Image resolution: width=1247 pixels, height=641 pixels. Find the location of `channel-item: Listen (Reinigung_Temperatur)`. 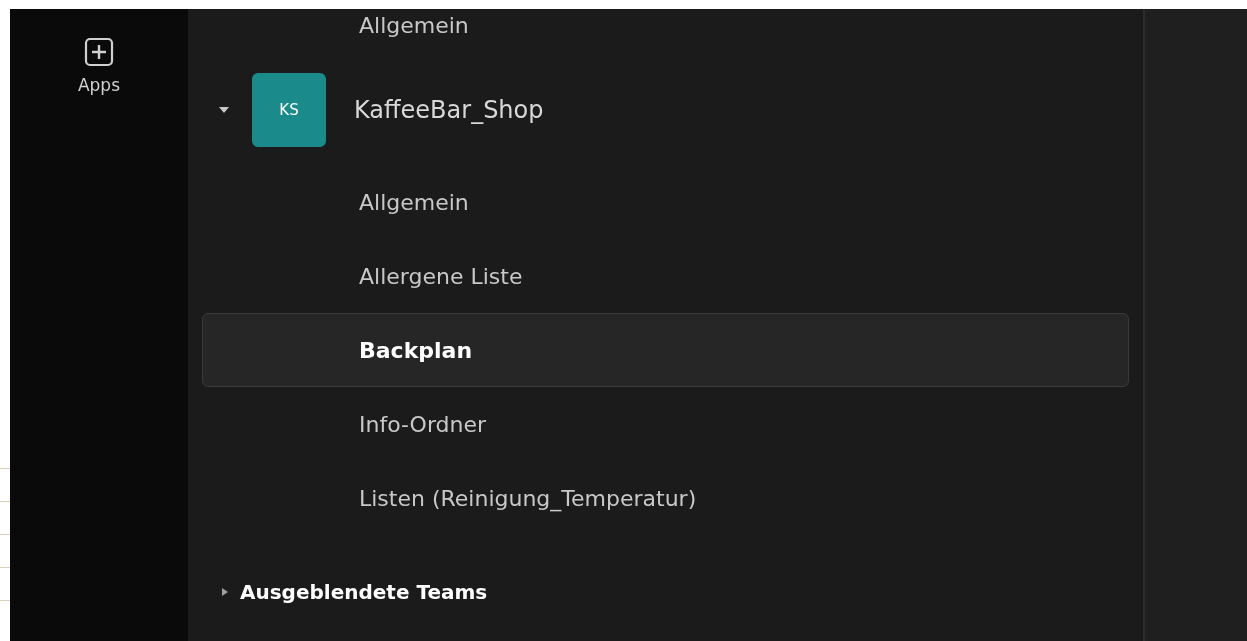

channel-item: Listen (Reinigung_Temperatur) is located at coordinates (665, 498).